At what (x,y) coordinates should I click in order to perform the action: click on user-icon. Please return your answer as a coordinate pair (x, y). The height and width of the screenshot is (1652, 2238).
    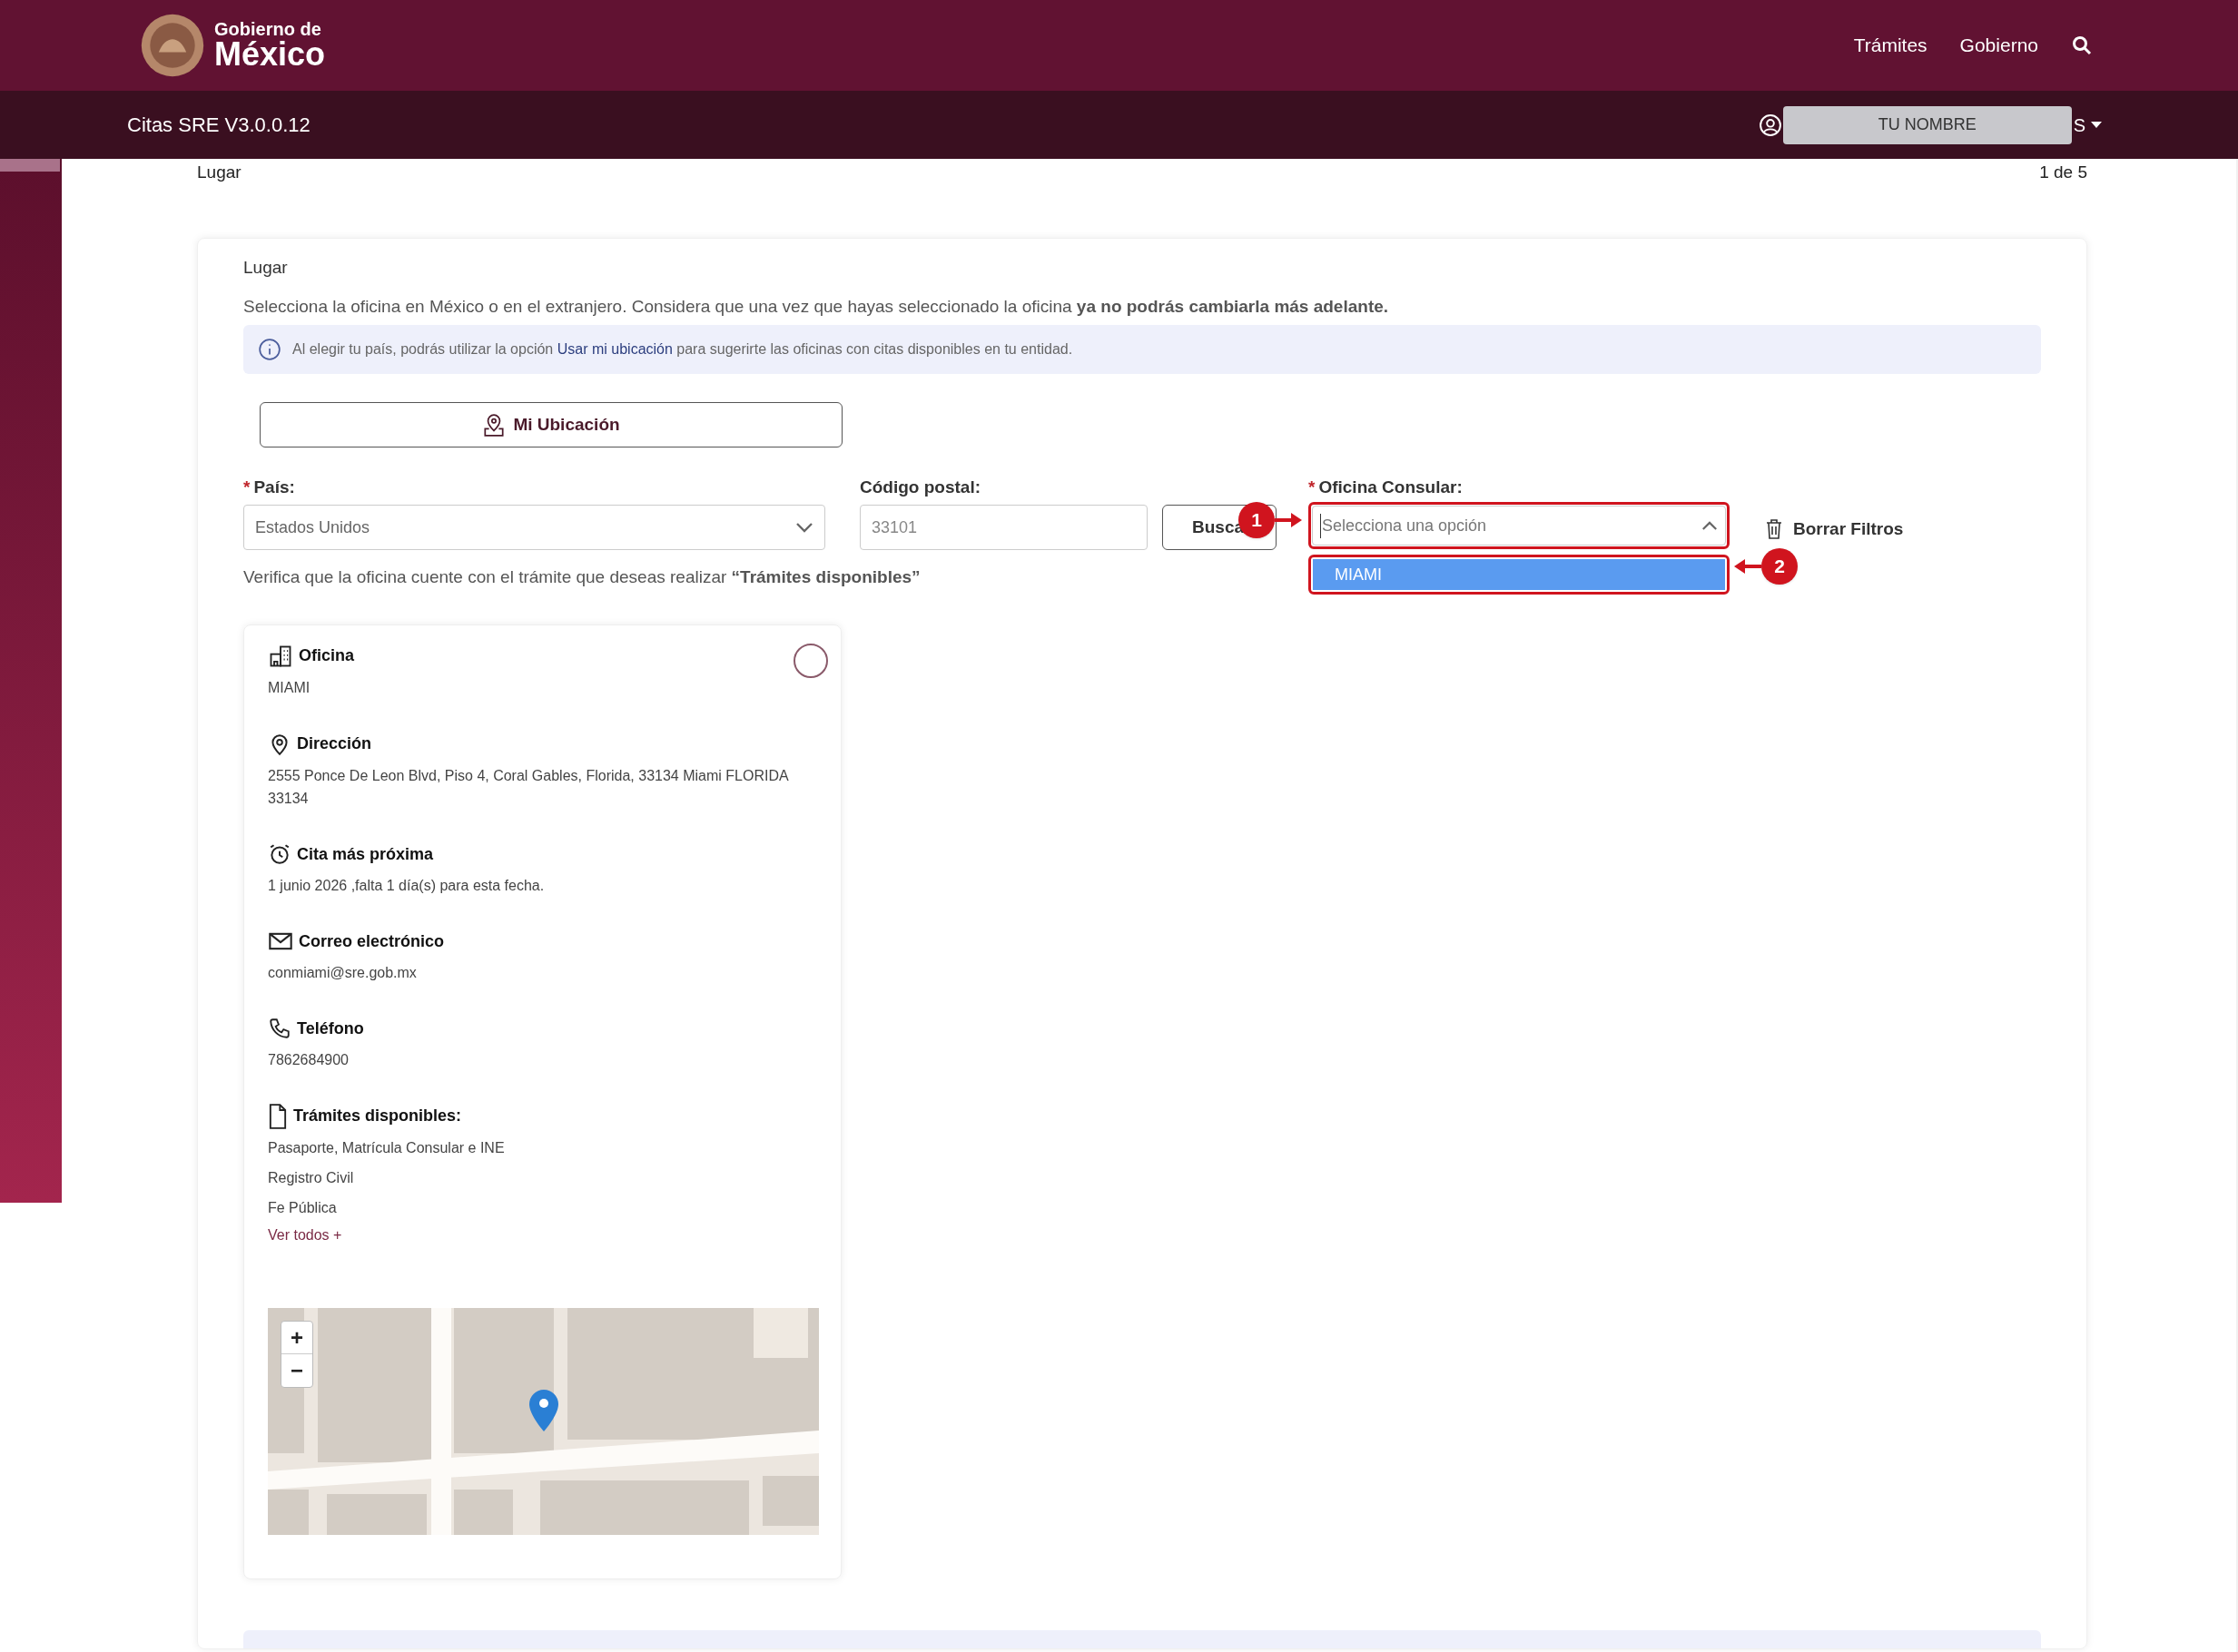
    Looking at the image, I should click on (1770, 124).